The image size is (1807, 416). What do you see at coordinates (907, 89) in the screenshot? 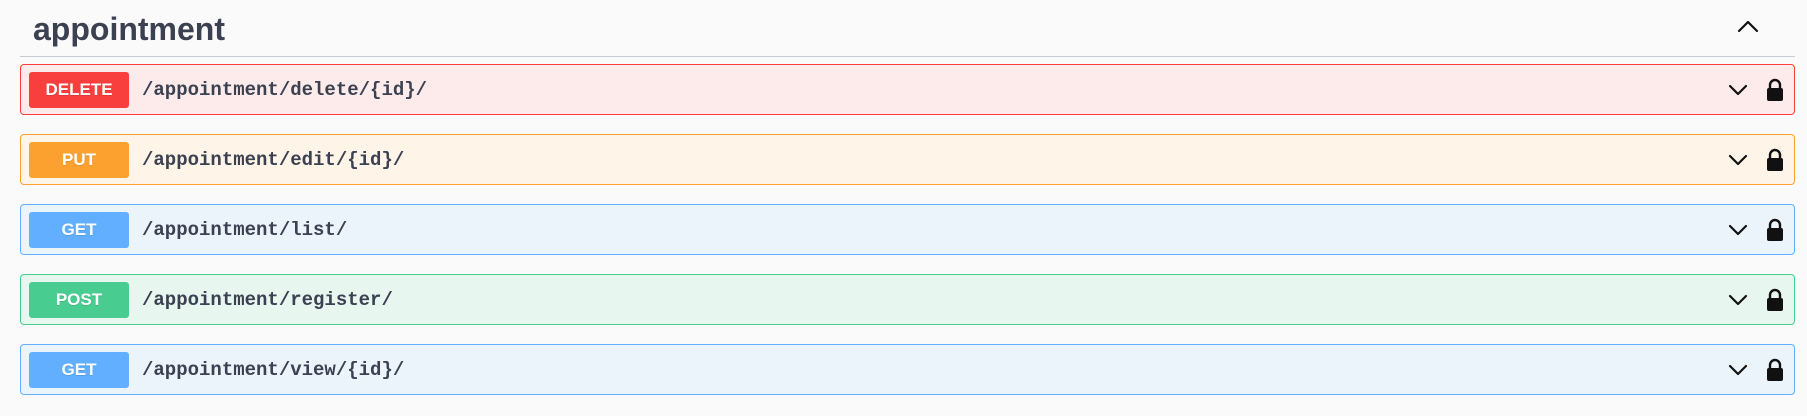
I see `operation-row: DELETE /appointment/delete/{id}/` at bounding box center [907, 89].